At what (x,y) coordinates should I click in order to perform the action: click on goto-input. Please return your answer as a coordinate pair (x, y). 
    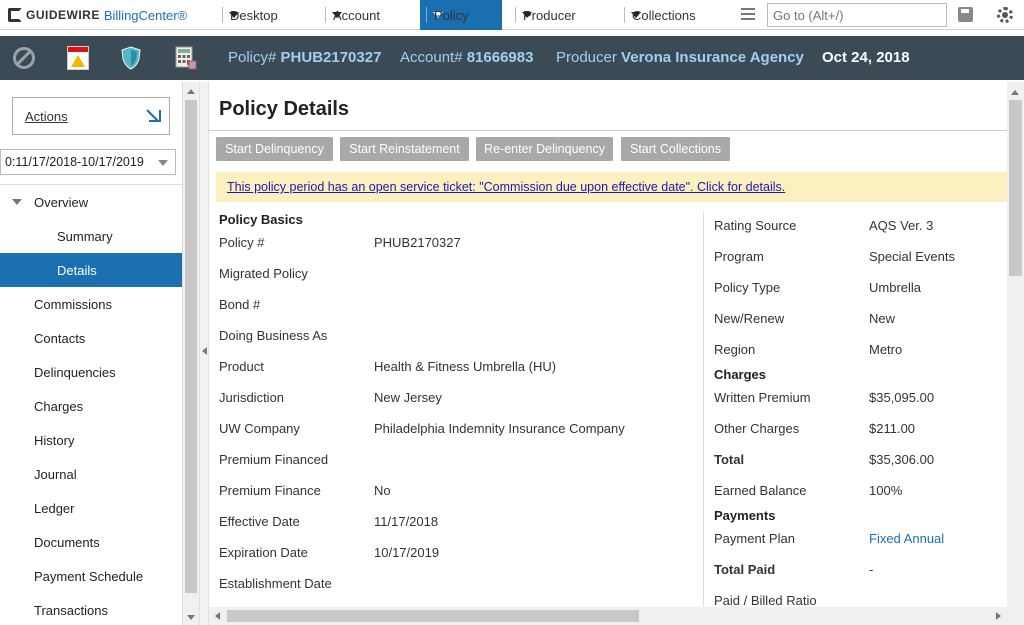
    Looking at the image, I should click on (857, 15).